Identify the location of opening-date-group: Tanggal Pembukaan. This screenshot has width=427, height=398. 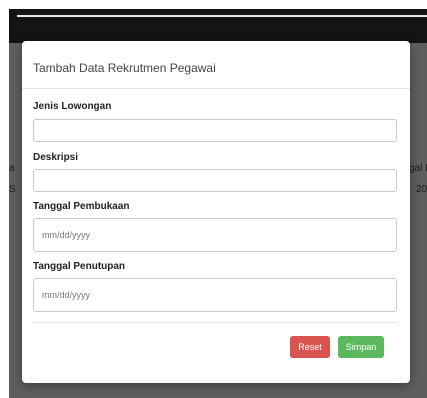
(215, 226).